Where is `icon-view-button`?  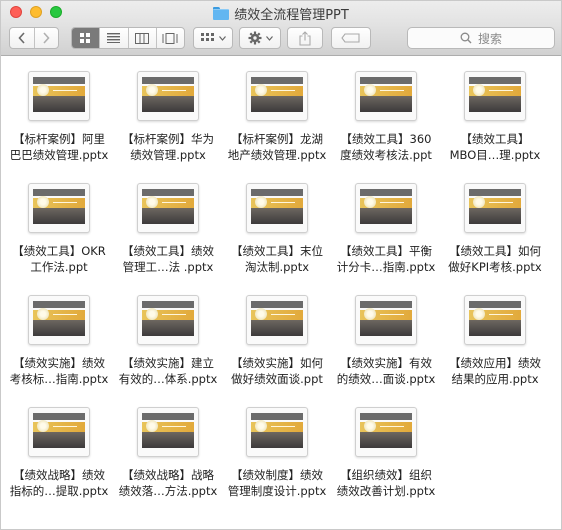 icon-view-button is located at coordinates (86, 38).